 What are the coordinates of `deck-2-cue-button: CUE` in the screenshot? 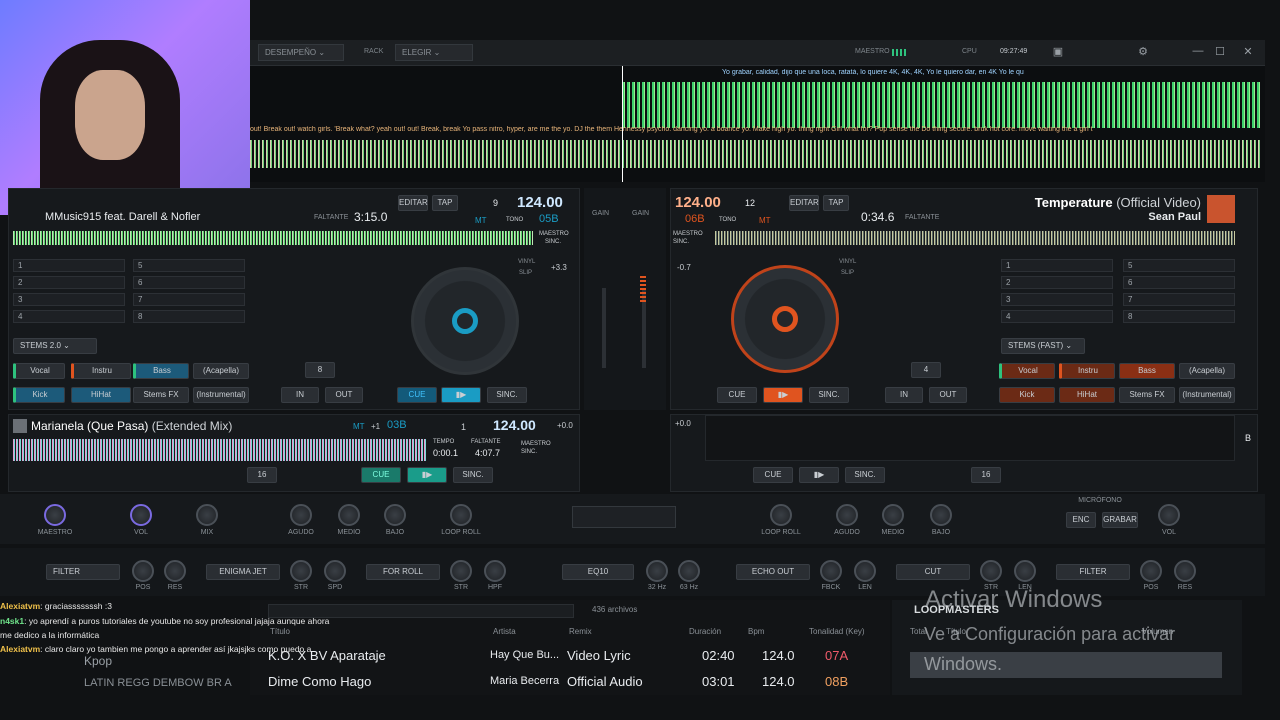 It's located at (737, 395).